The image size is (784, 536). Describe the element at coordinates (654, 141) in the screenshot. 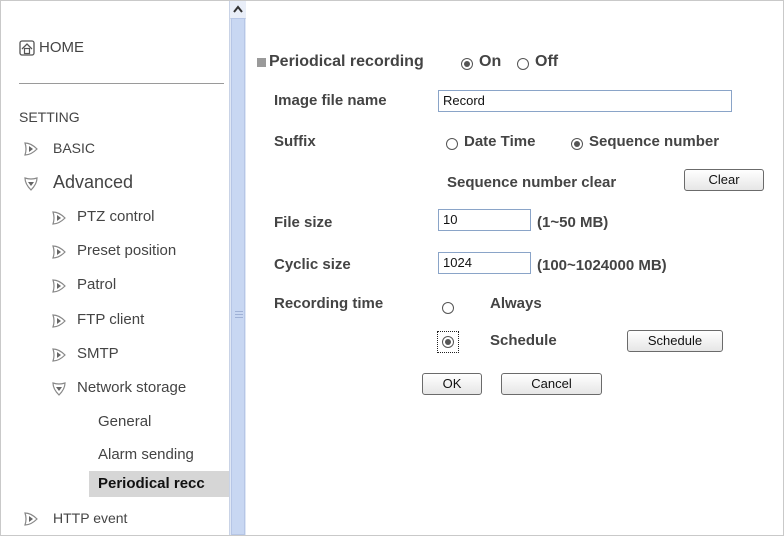

I see `suffix-sequence-number-label: Sequence number` at that location.